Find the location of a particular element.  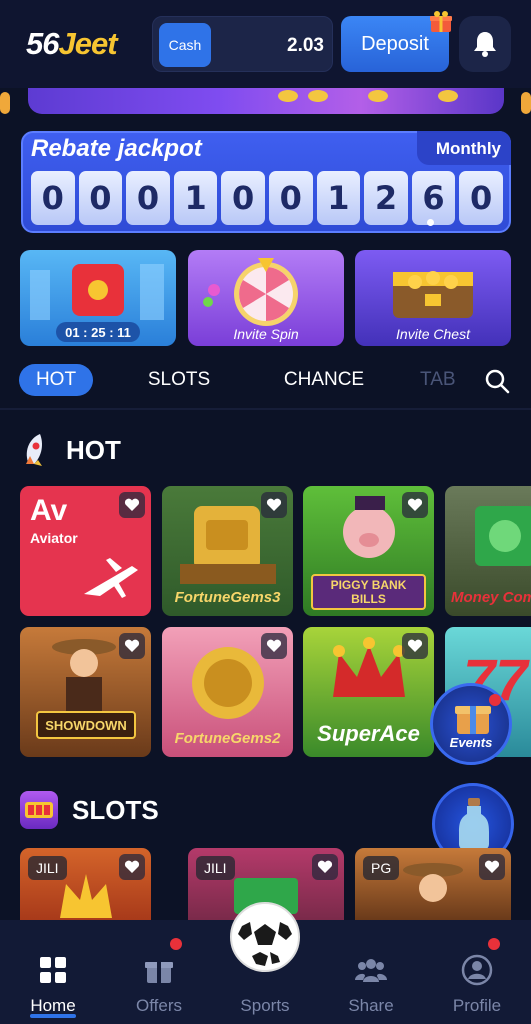

tab-chance: CHANCE is located at coordinates (324, 380).